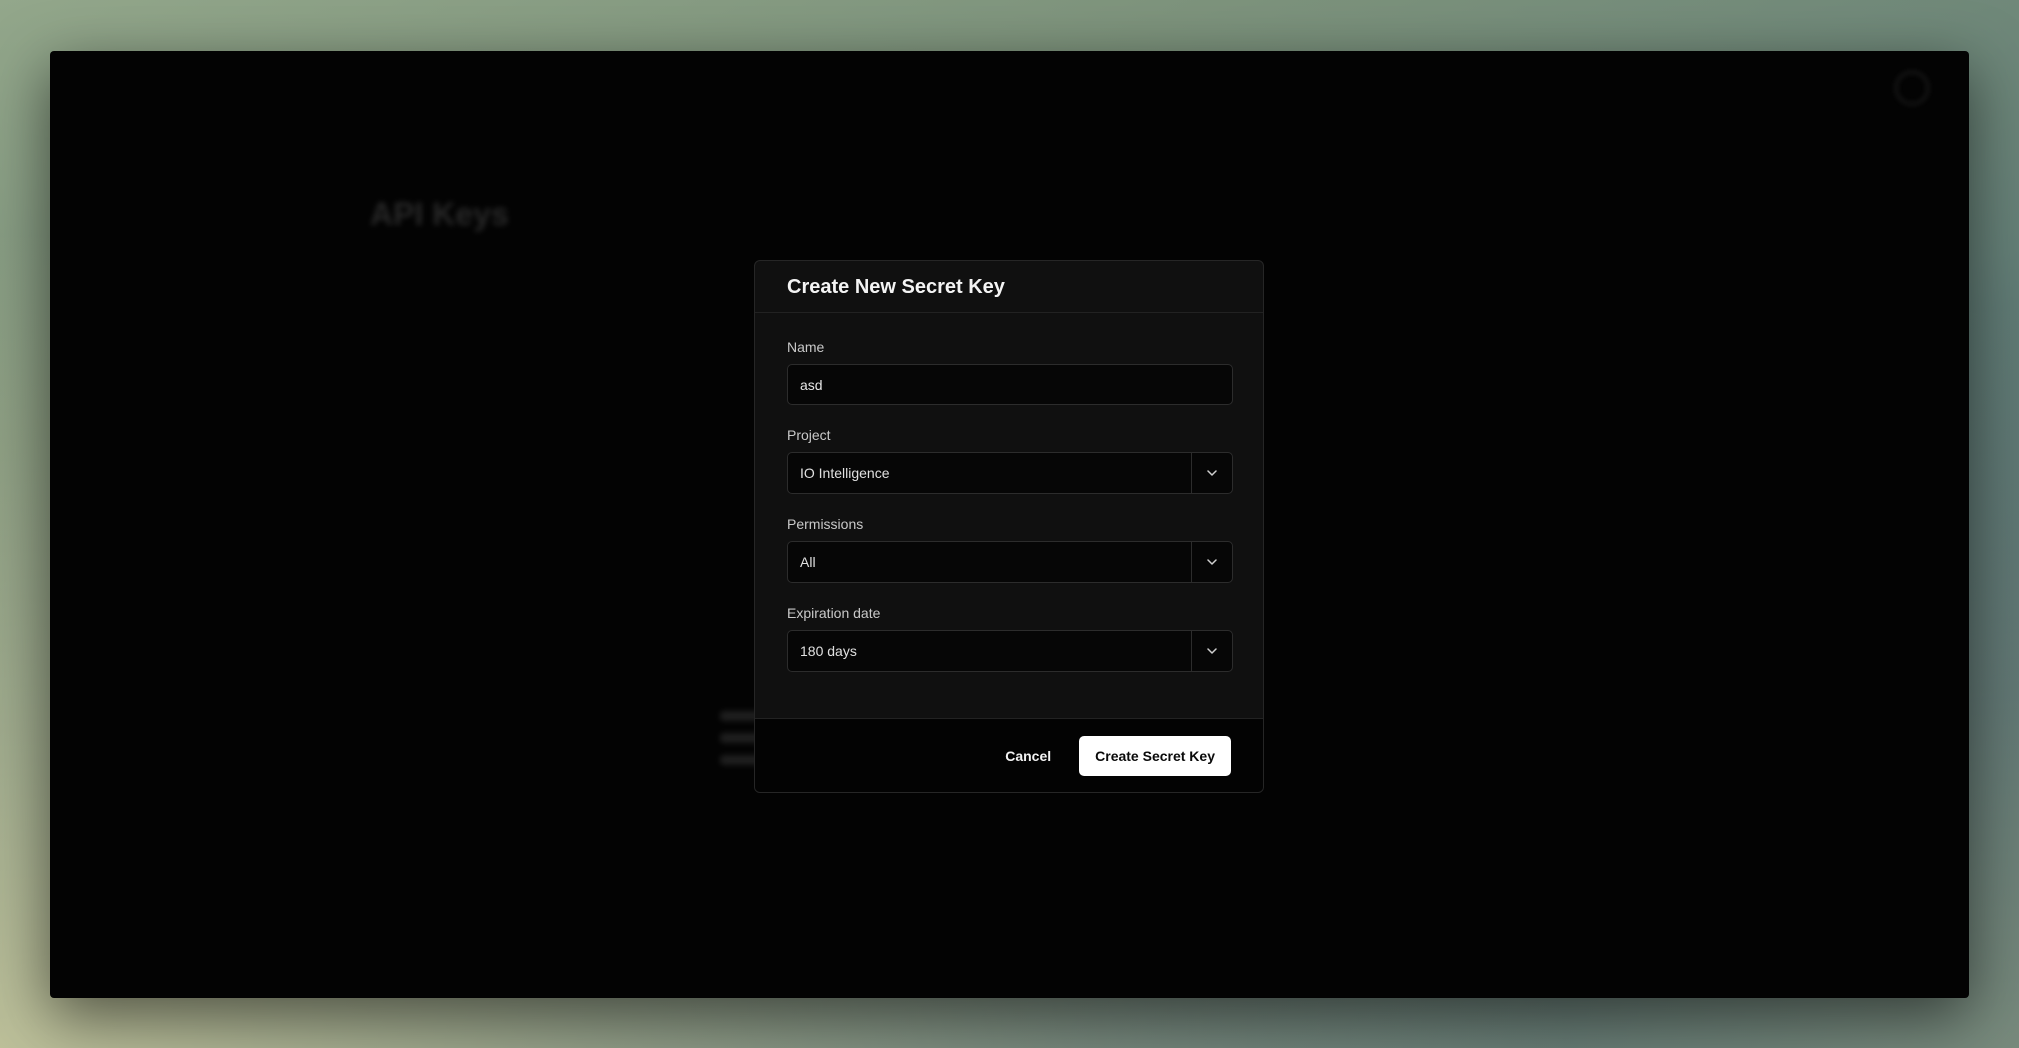 The width and height of the screenshot is (2019, 1048). Describe the element at coordinates (834, 613) in the screenshot. I see `expiration-label: Expiration date` at that location.